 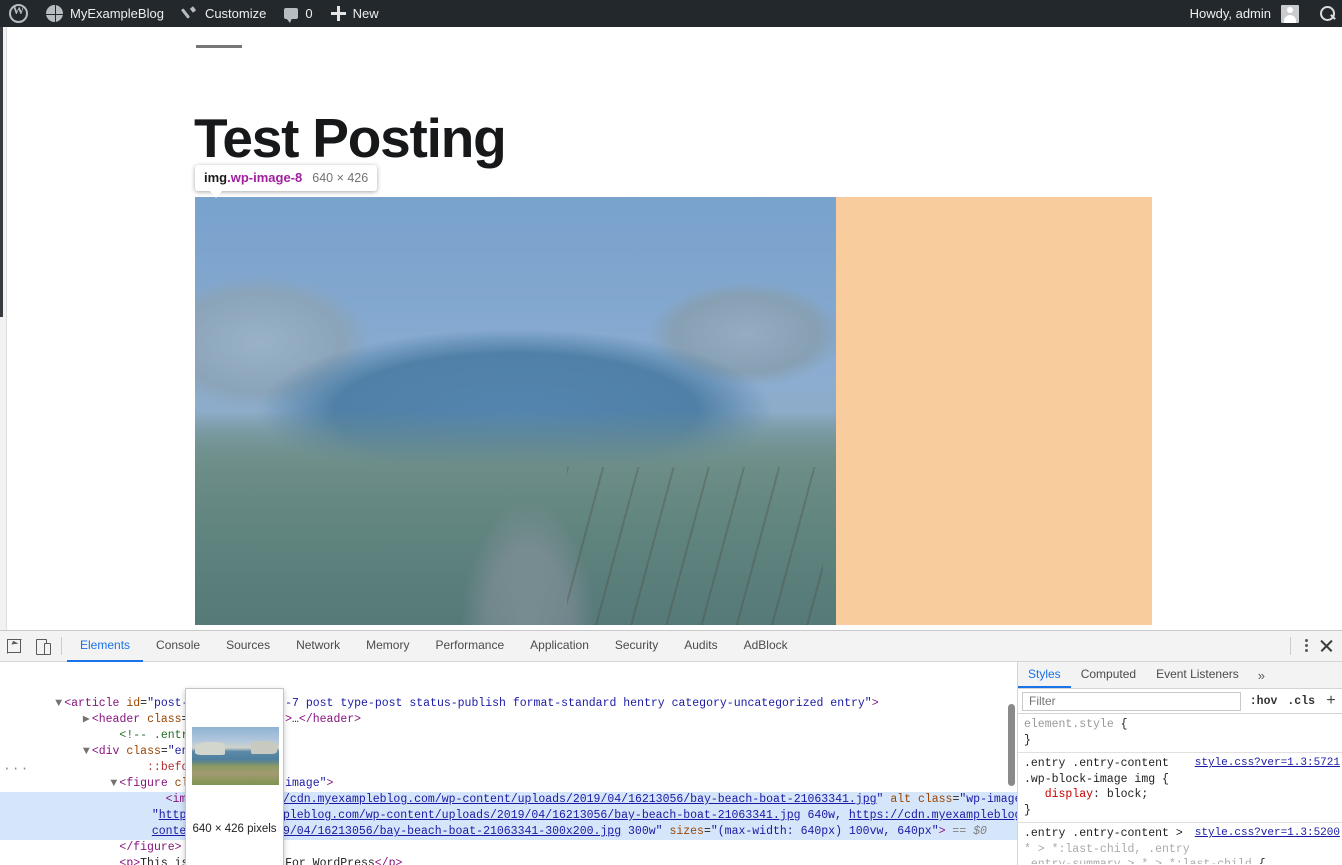 What do you see at coordinates (1183, 733) in the screenshot?
I see `styles-rule: element.style {}` at bounding box center [1183, 733].